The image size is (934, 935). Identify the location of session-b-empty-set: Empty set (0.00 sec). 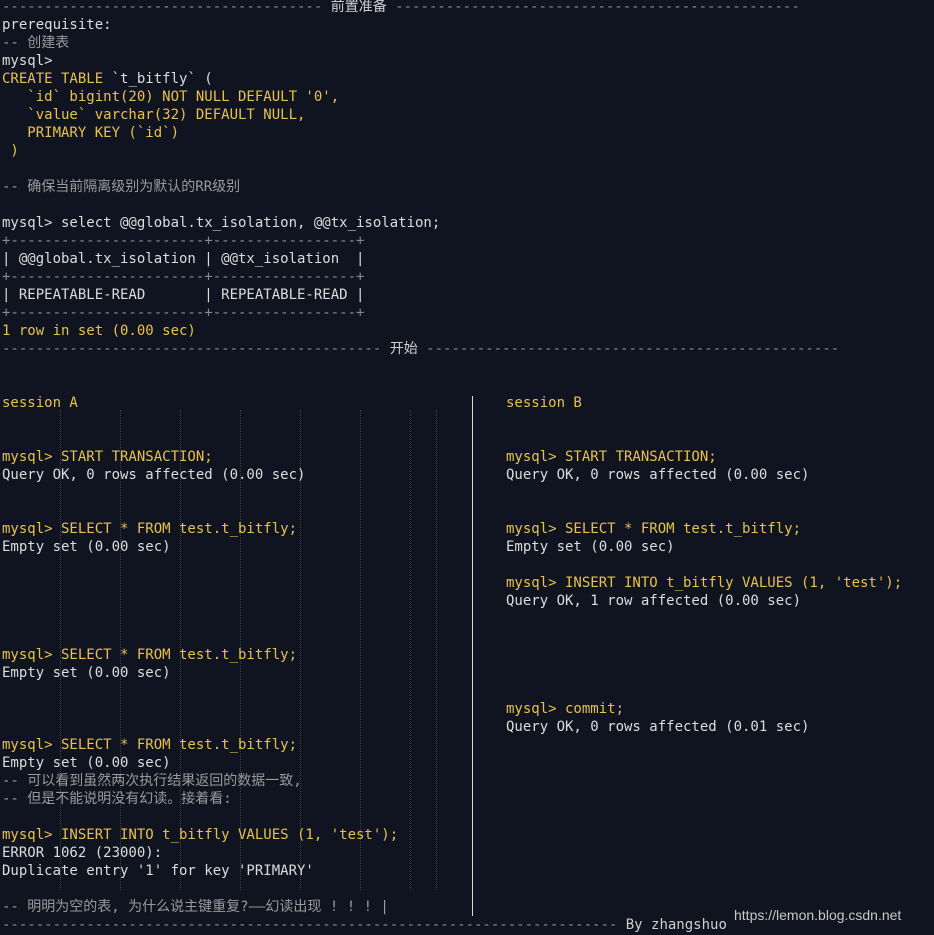
(590, 547).